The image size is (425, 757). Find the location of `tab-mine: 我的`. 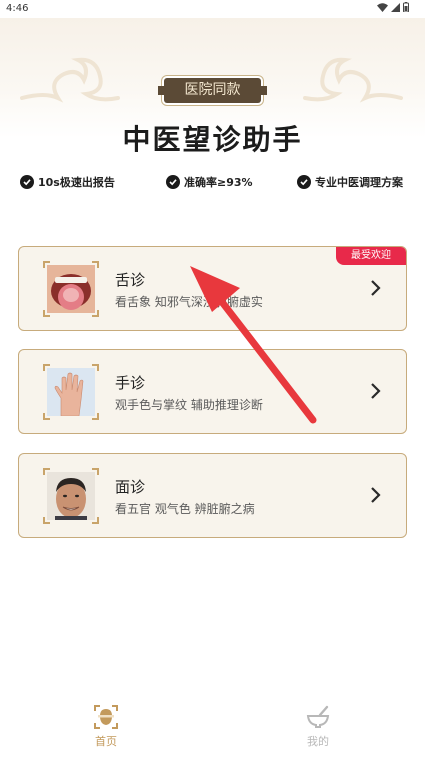

tab-mine: 我的 is located at coordinates (318, 726).